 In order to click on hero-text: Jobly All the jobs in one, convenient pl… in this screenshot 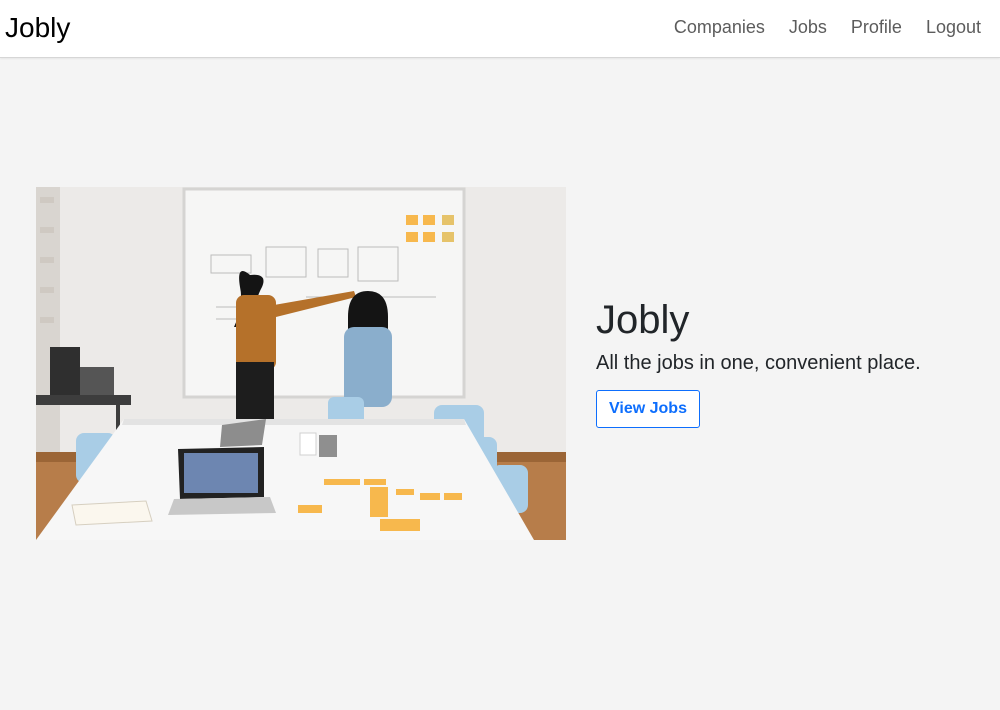, I will do `click(791, 362)`.